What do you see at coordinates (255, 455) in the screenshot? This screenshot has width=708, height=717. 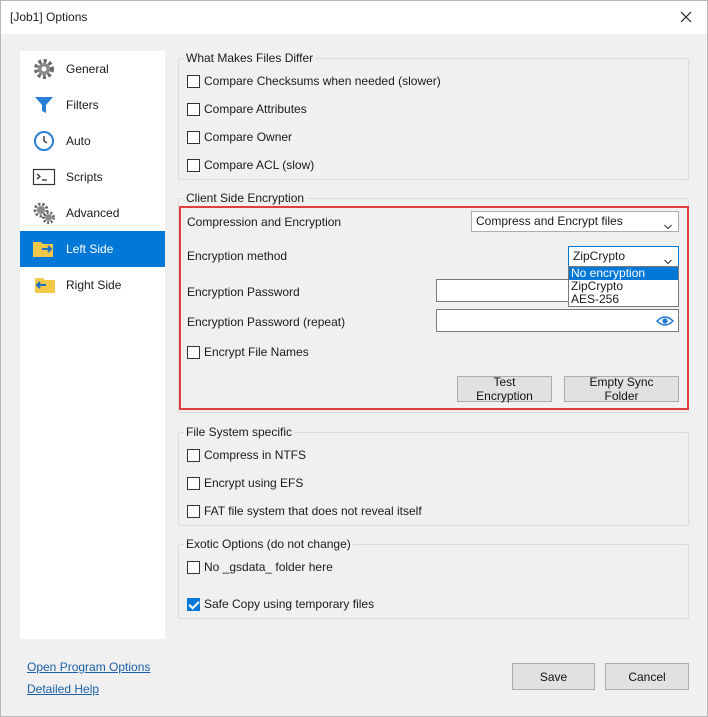 I see `checkbox-label: Compress in NTFS` at bounding box center [255, 455].